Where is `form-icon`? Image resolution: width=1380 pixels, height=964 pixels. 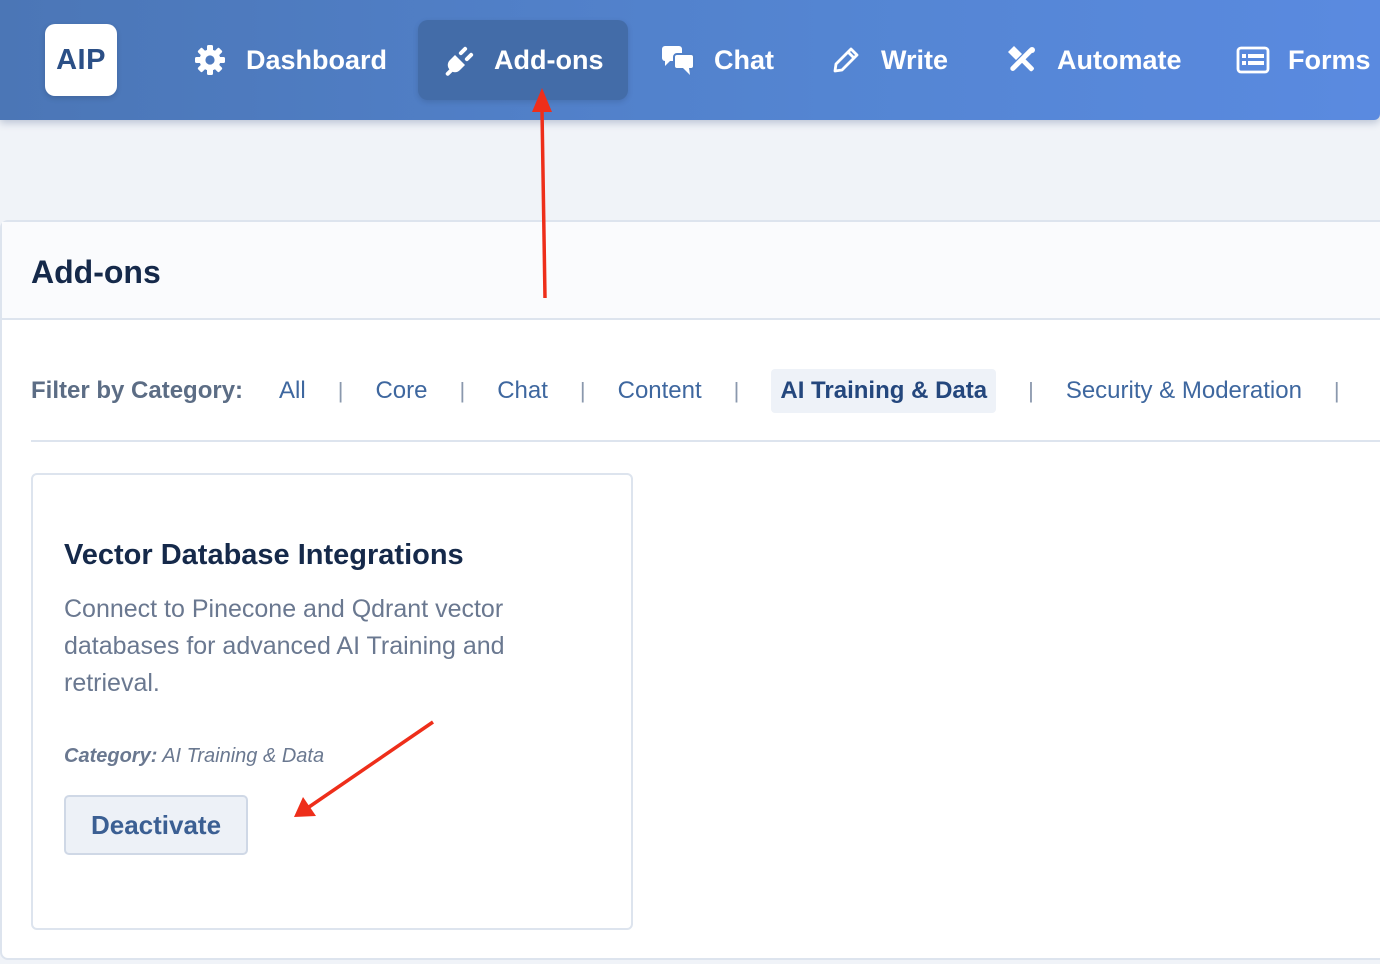 form-icon is located at coordinates (1253, 60).